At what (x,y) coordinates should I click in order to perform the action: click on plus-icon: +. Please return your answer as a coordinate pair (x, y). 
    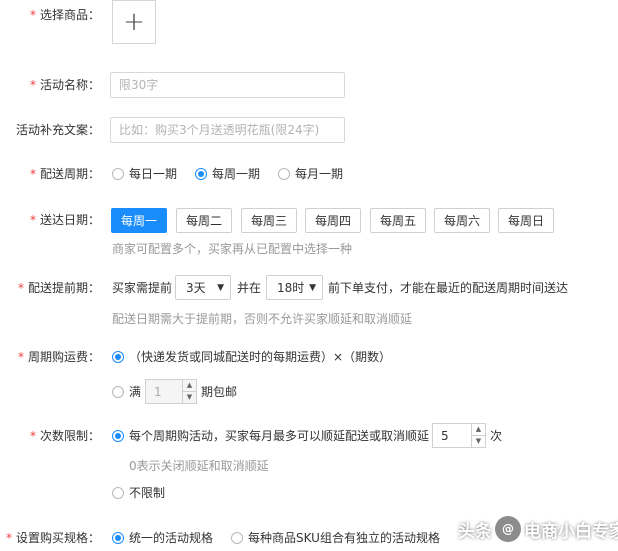
    Looking at the image, I should click on (134, 22).